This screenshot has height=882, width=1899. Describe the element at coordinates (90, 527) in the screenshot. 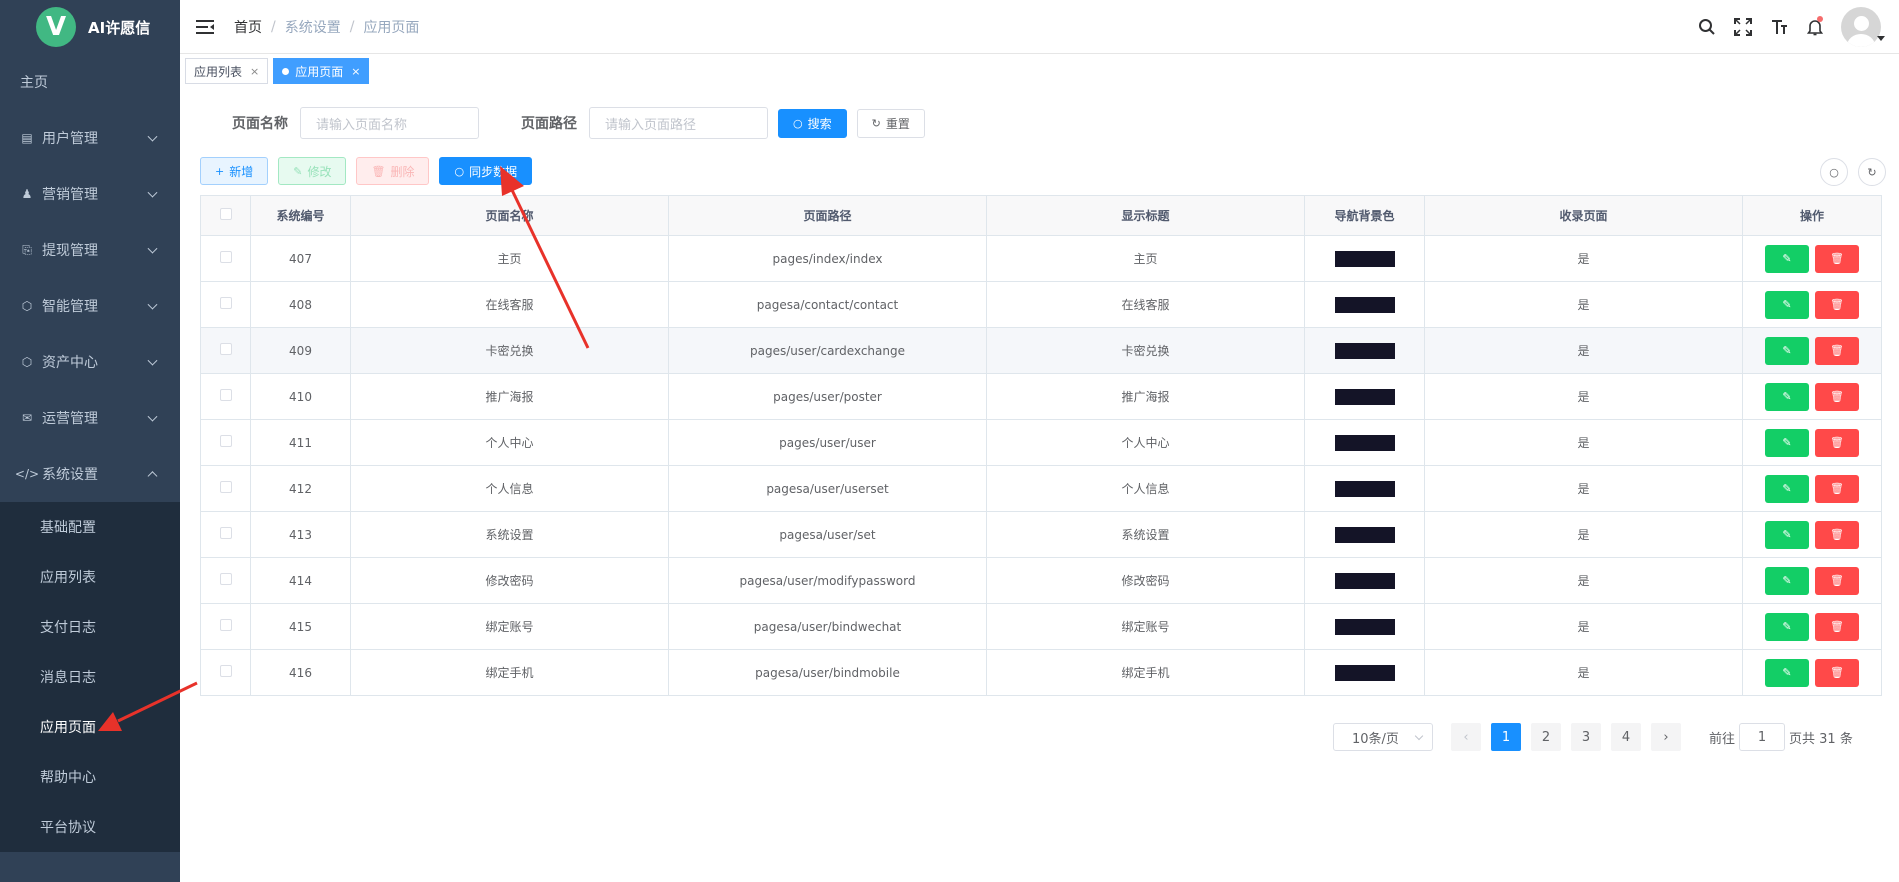

I see `sidebar-subitem-basic-config: 基础配置` at that location.